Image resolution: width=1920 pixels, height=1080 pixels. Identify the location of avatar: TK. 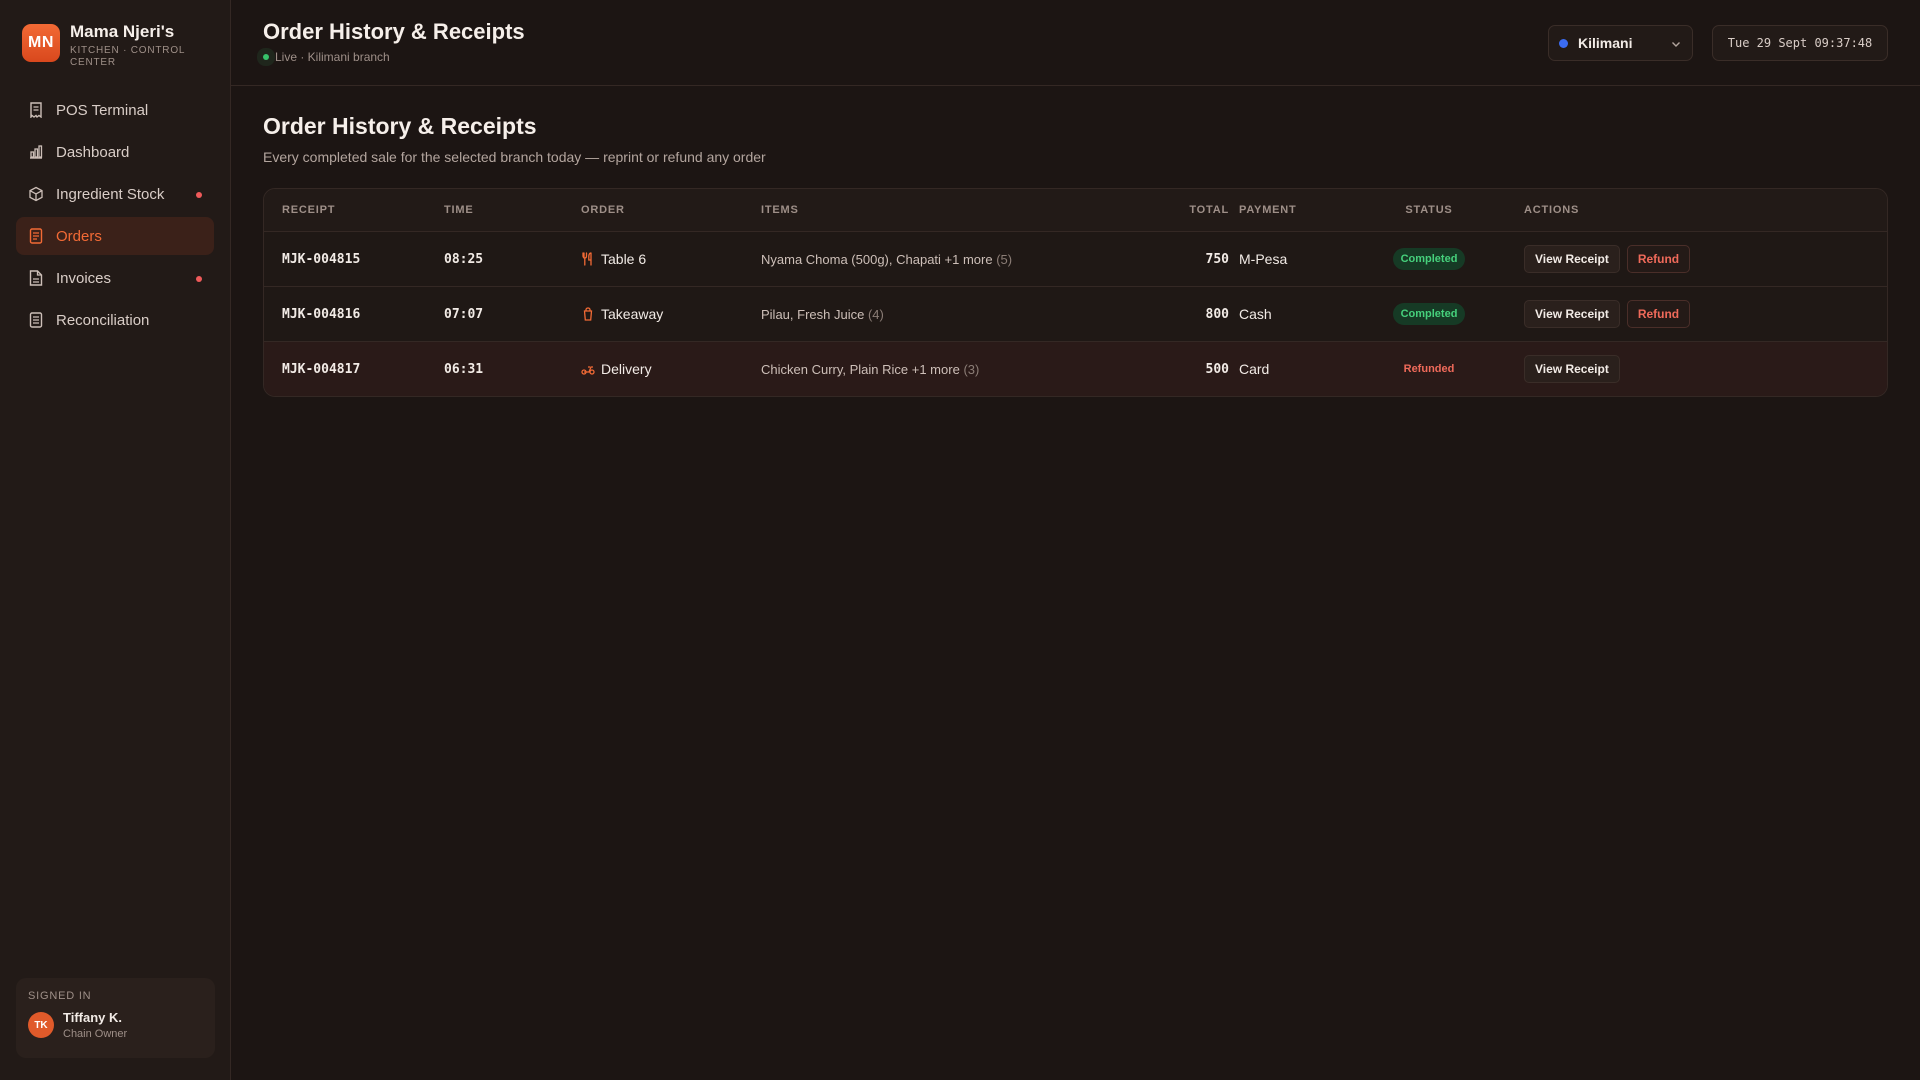
(41, 1025).